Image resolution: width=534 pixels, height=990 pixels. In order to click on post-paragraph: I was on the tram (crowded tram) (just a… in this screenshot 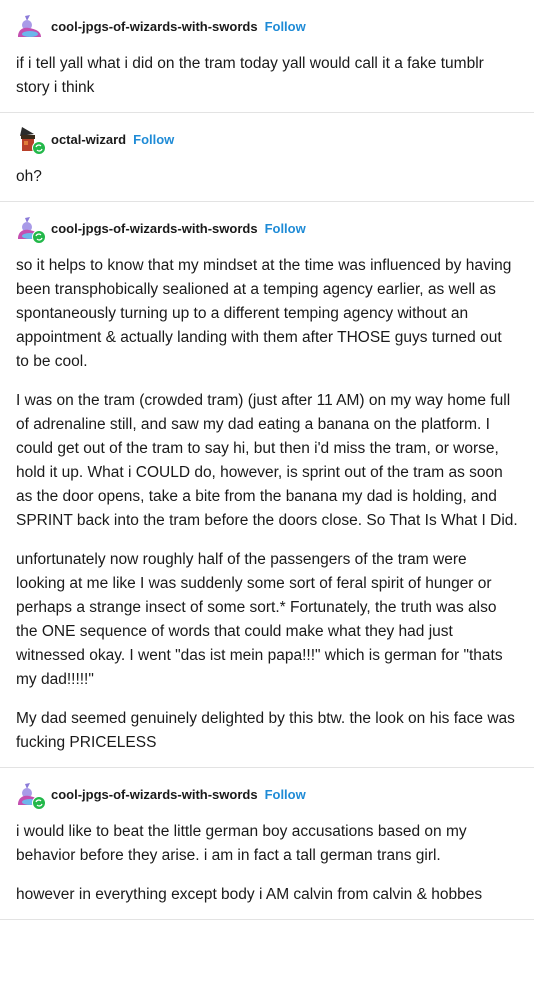, I will do `click(267, 460)`.